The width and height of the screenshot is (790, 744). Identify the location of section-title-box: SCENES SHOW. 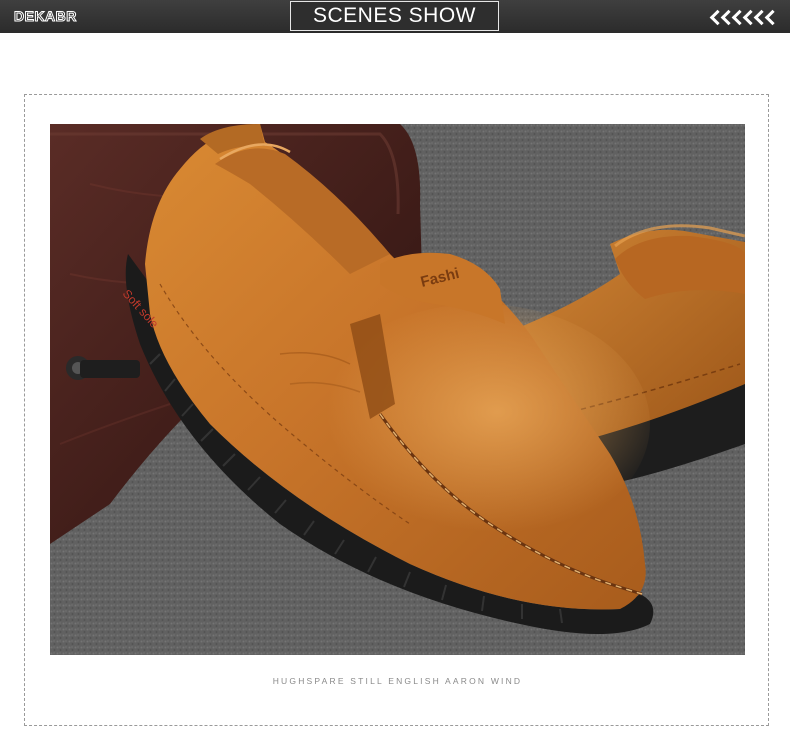
(394, 16).